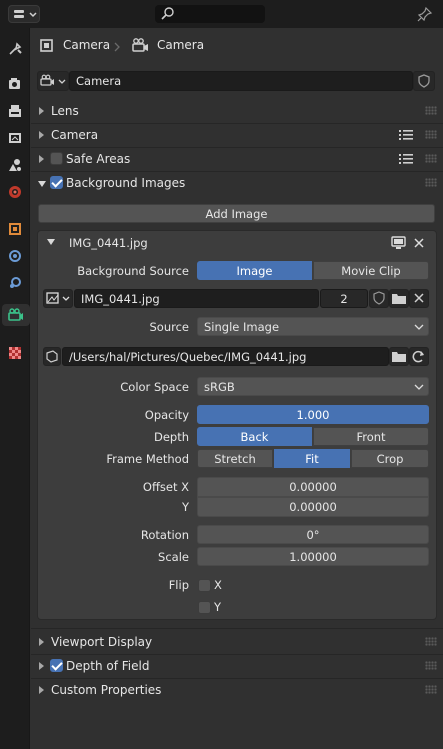 Image resolution: width=443 pixels, height=749 pixels. Describe the element at coordinates (169, 327) in the screenshot. I see `source-label: Source` at that location.